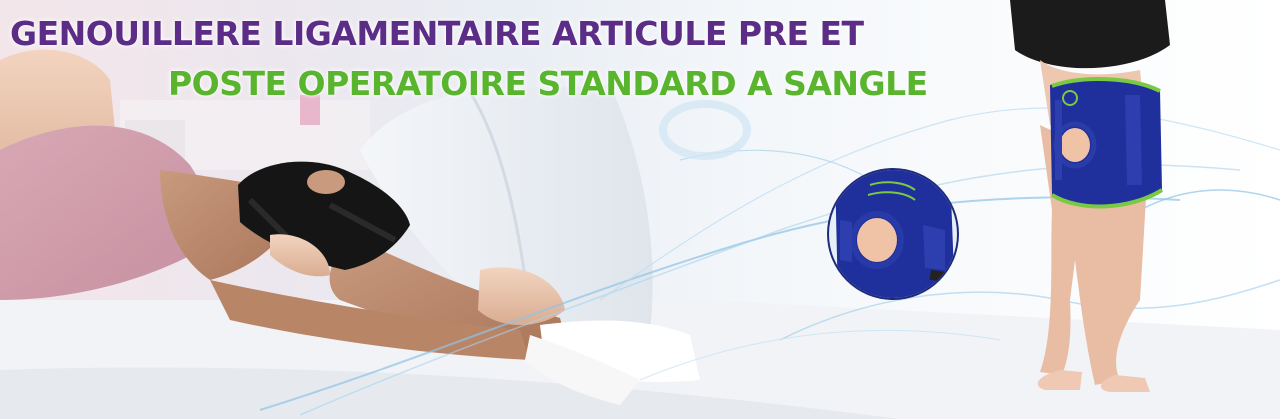 Image resolution: width=1280 pixels, height=419 pixels. I want to click on banner-title-line-1: GENOUILLERE LIGAMENTAIRE ARTICULE PRE ET, so click(437, 33).